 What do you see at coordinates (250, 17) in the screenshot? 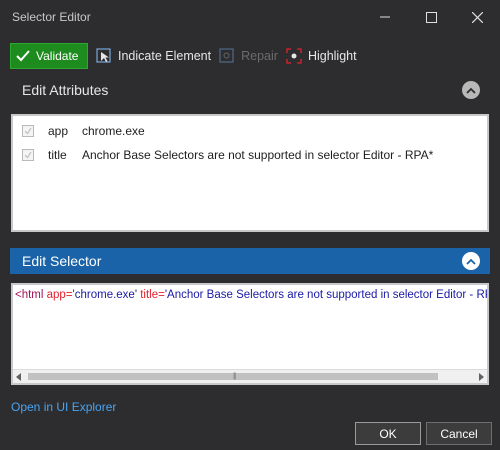
I see `title-bar: Selector Editor` at bounding box center [250, 17].